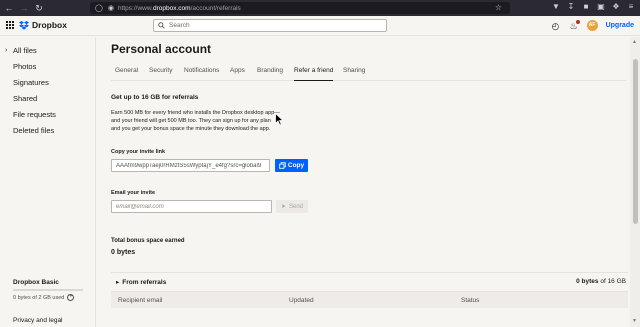 This screenshot has height=327, width=640. What do you see at coordinates (314, 74) in the screenshot?
I see `tab-refer-a-friend: Refer a friend` at bounding box center [314, 74].